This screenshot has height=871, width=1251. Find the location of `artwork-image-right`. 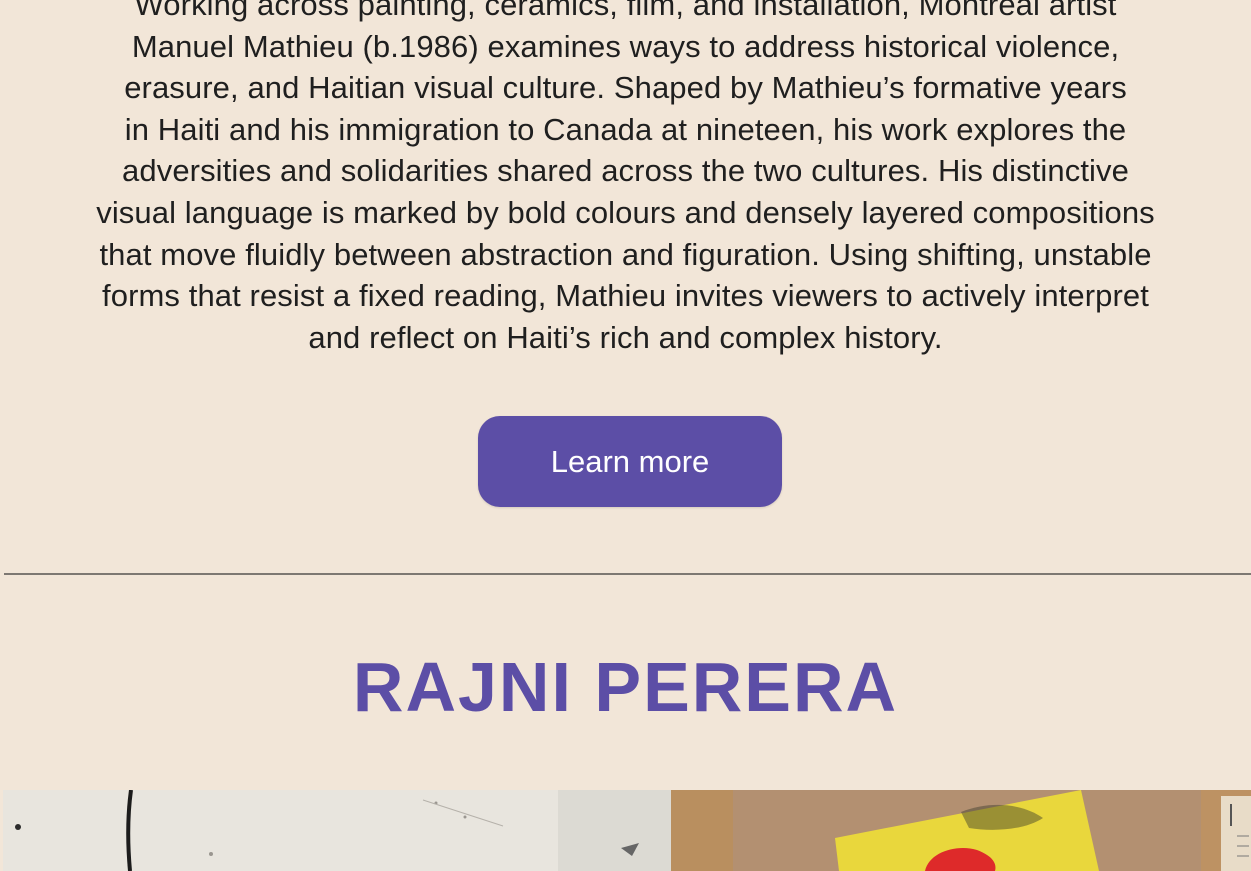

artwork-image-right is located at coordinates (961, 830).